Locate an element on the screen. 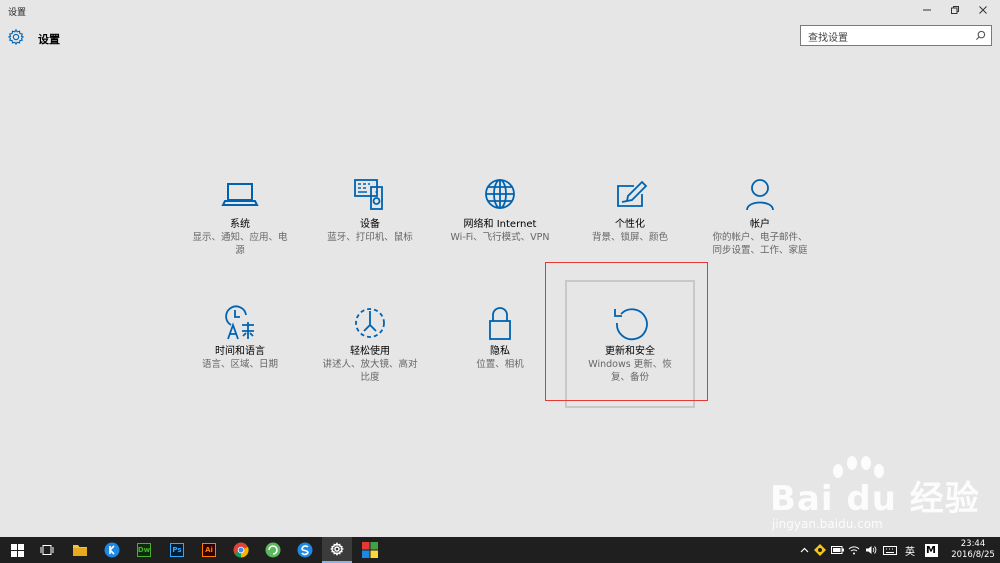 Image resolution: width=1000 pixels, height=563 pixels. touch-keyboard-button is located at coordinates (890, 550).